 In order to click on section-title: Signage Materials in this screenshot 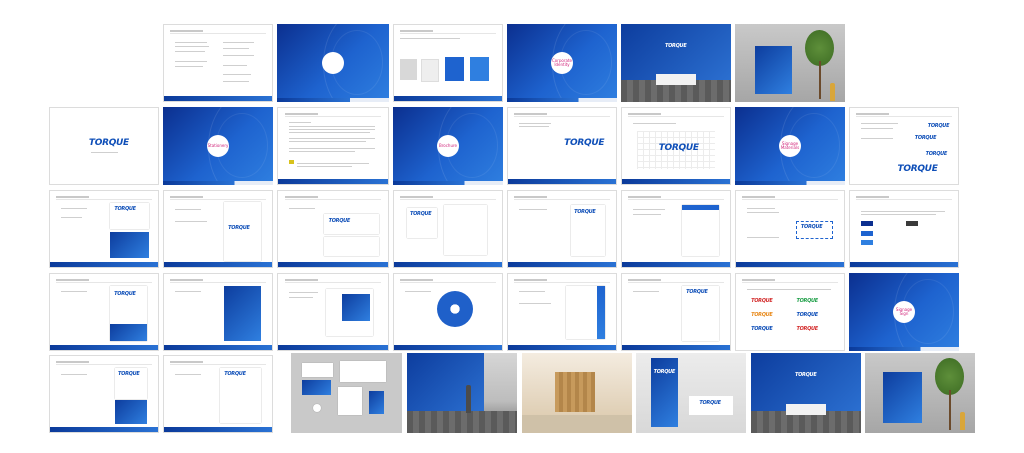, I will do `click(790, 145)`.